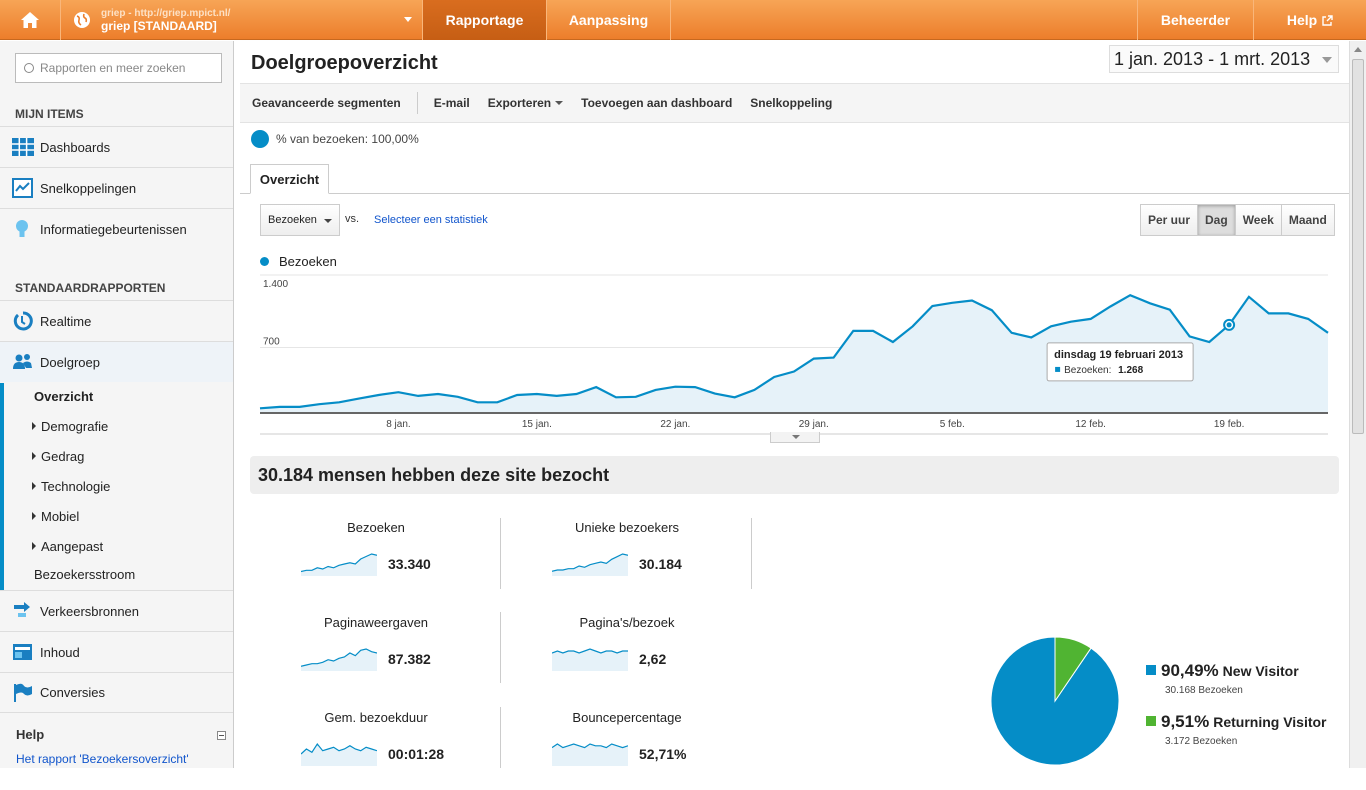 The width and height of the screenshot is (1366, 790). What do you see at coordinates (63, 456) in the screenshot?
I see `sidebar-sub-label: Gedrag` at bounding box center [63, 456].